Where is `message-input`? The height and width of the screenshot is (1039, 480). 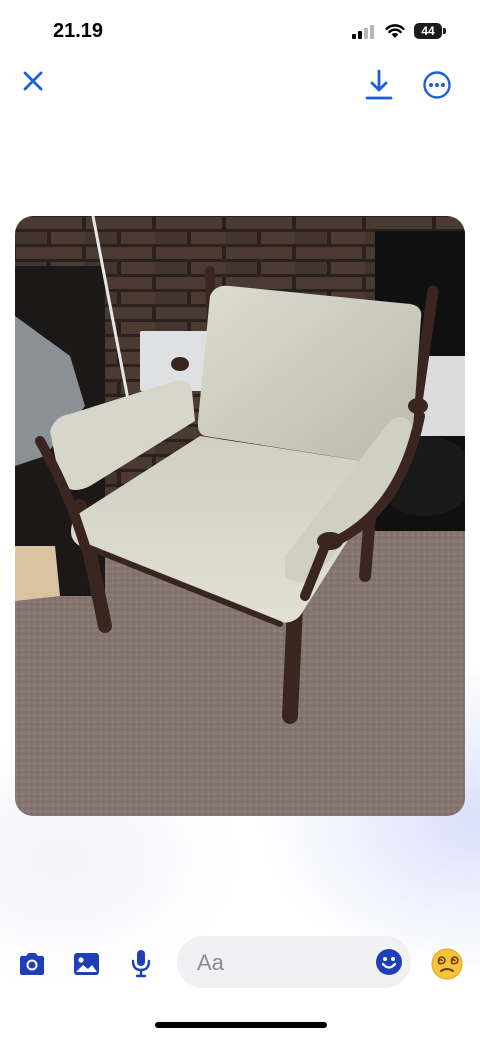 message-input is located at coordinates (282, 963).